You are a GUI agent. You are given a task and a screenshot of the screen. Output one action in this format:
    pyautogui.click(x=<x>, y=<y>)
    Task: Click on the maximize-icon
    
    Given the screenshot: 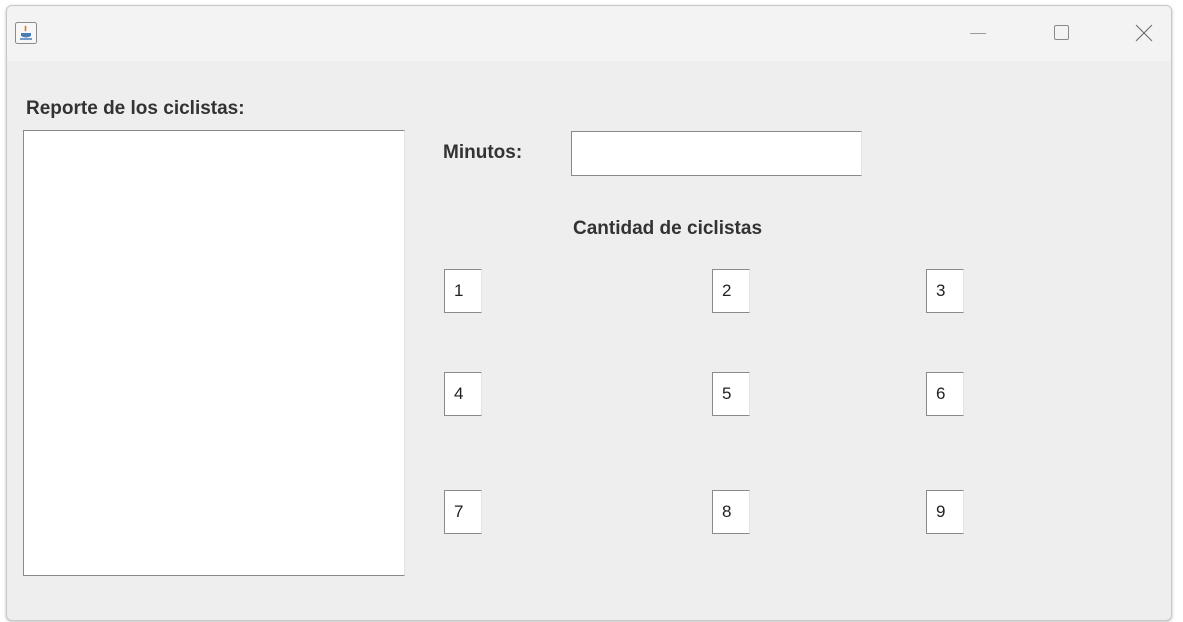 What is the action you would take?
    pyautogui.click(x=1061, y=32)
    